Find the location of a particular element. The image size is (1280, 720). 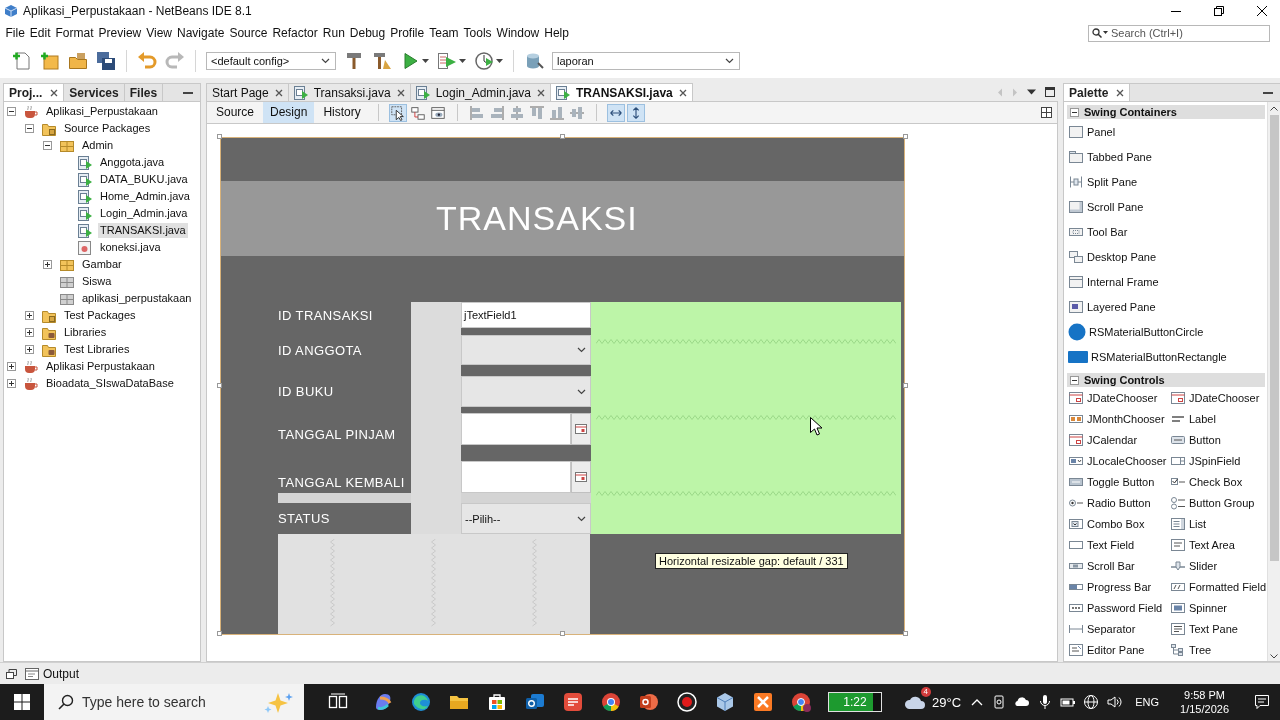

component-item: Toggle Button is located at coordinates (1118, 481).